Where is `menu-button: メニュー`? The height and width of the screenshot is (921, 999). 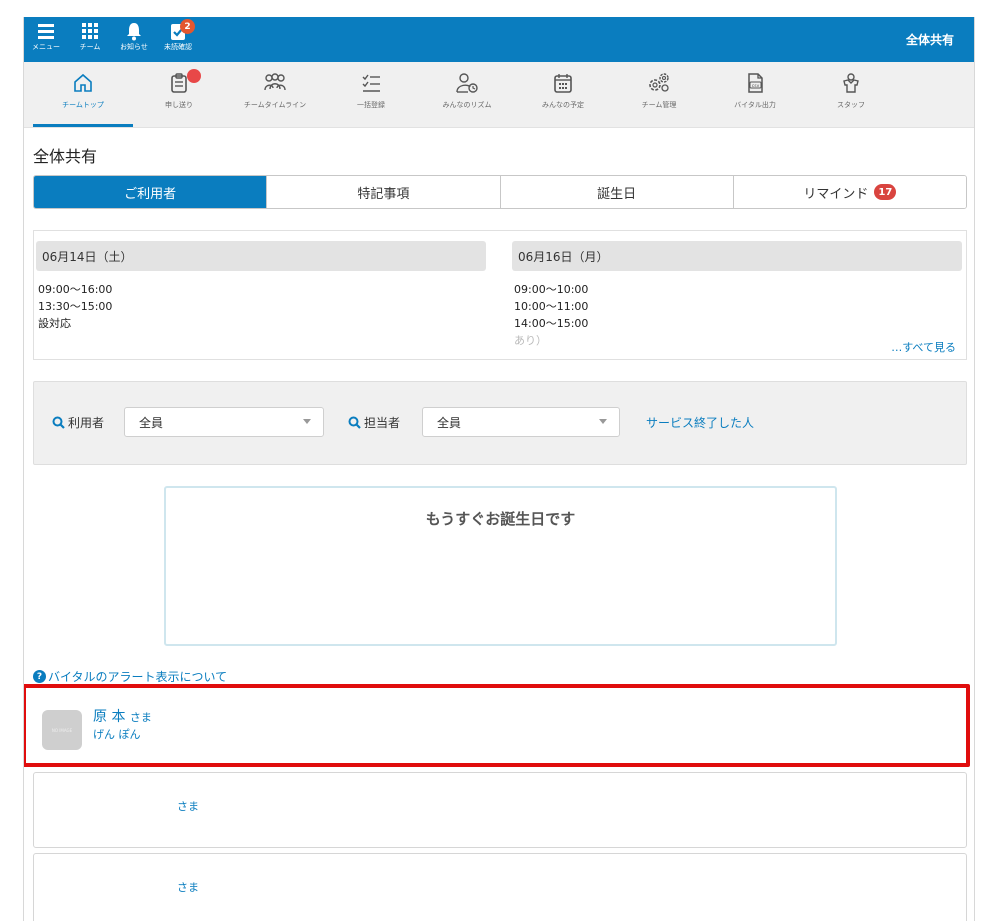
menu-button: メニュー is located at coordinates (46, 40).